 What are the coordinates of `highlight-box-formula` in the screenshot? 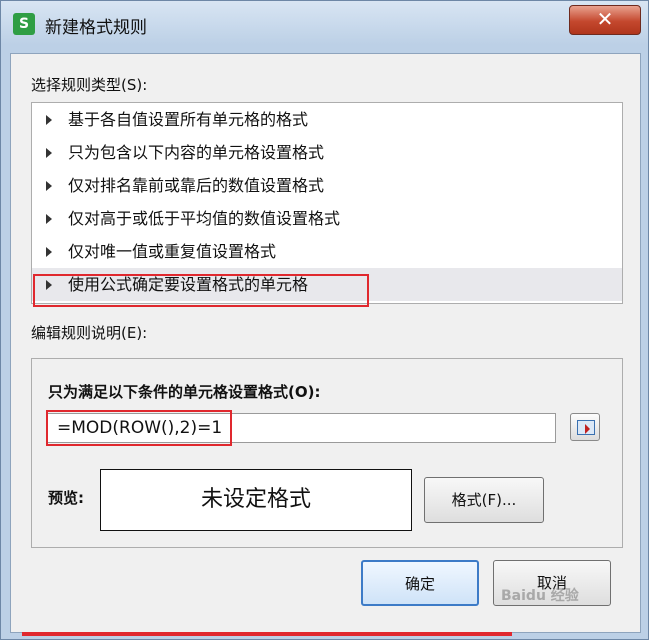 It's located at (139, 428).